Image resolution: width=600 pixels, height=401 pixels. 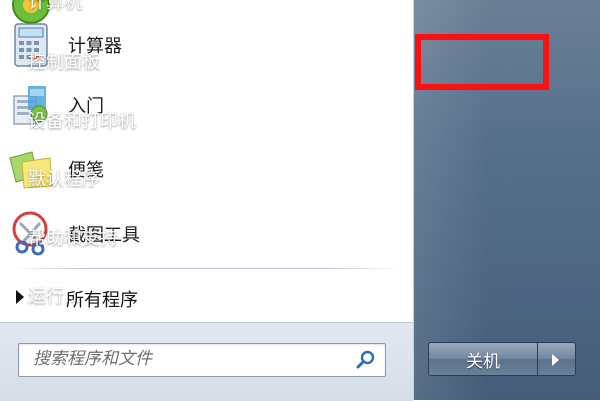 I want to click on menu-item-devices-printers: 设备和打印机, so click(x=82, y=120).